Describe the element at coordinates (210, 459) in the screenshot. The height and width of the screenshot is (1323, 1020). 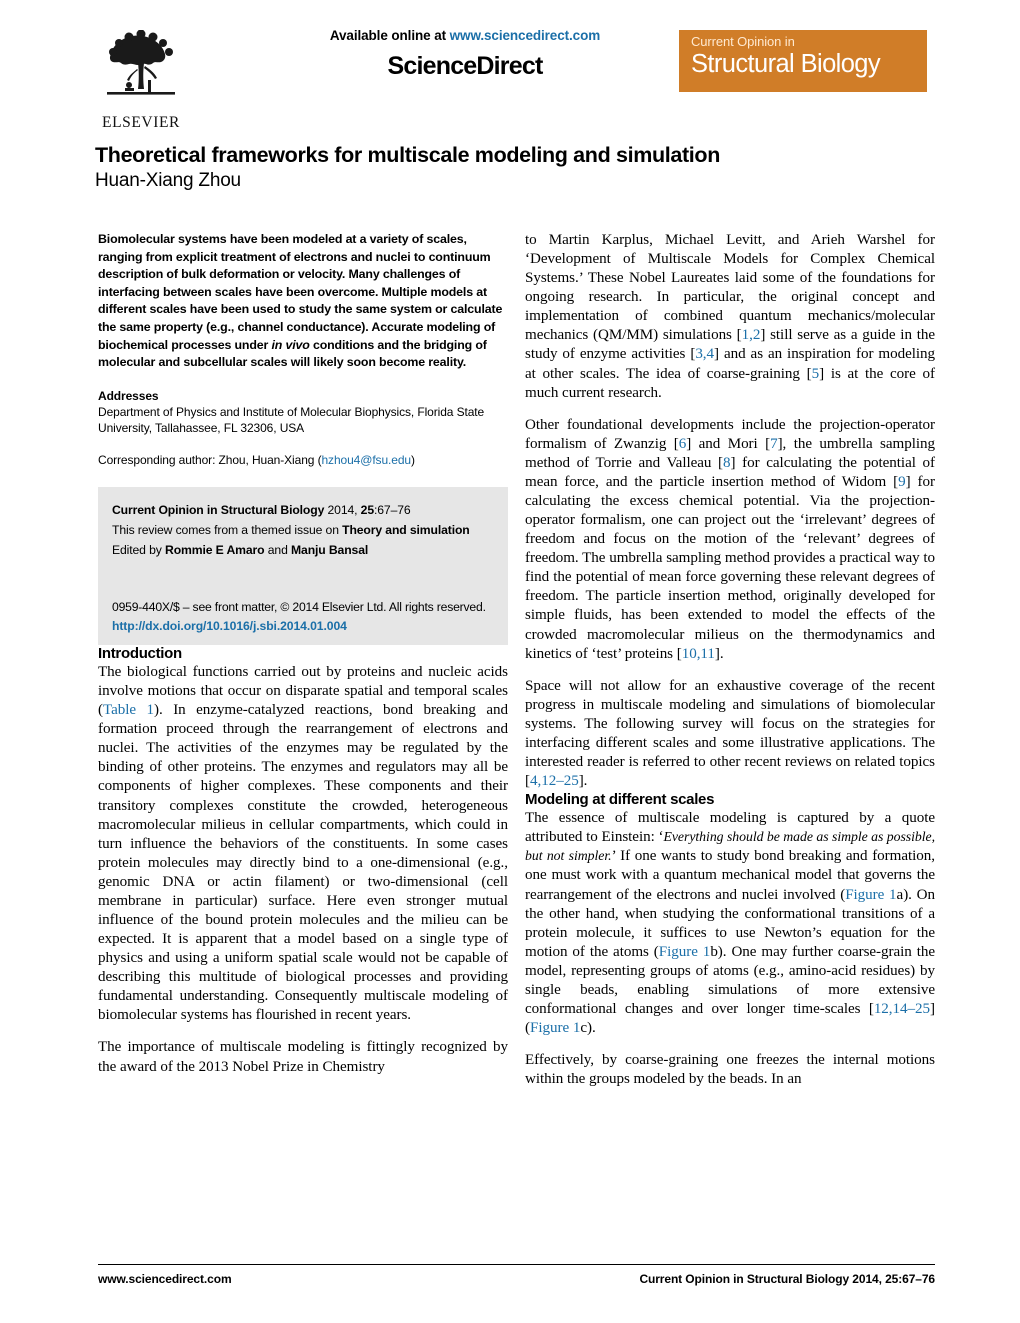
I see `corresponding-prefix: Corresponding author: Zhou, Huan-Xiang (` at that location.